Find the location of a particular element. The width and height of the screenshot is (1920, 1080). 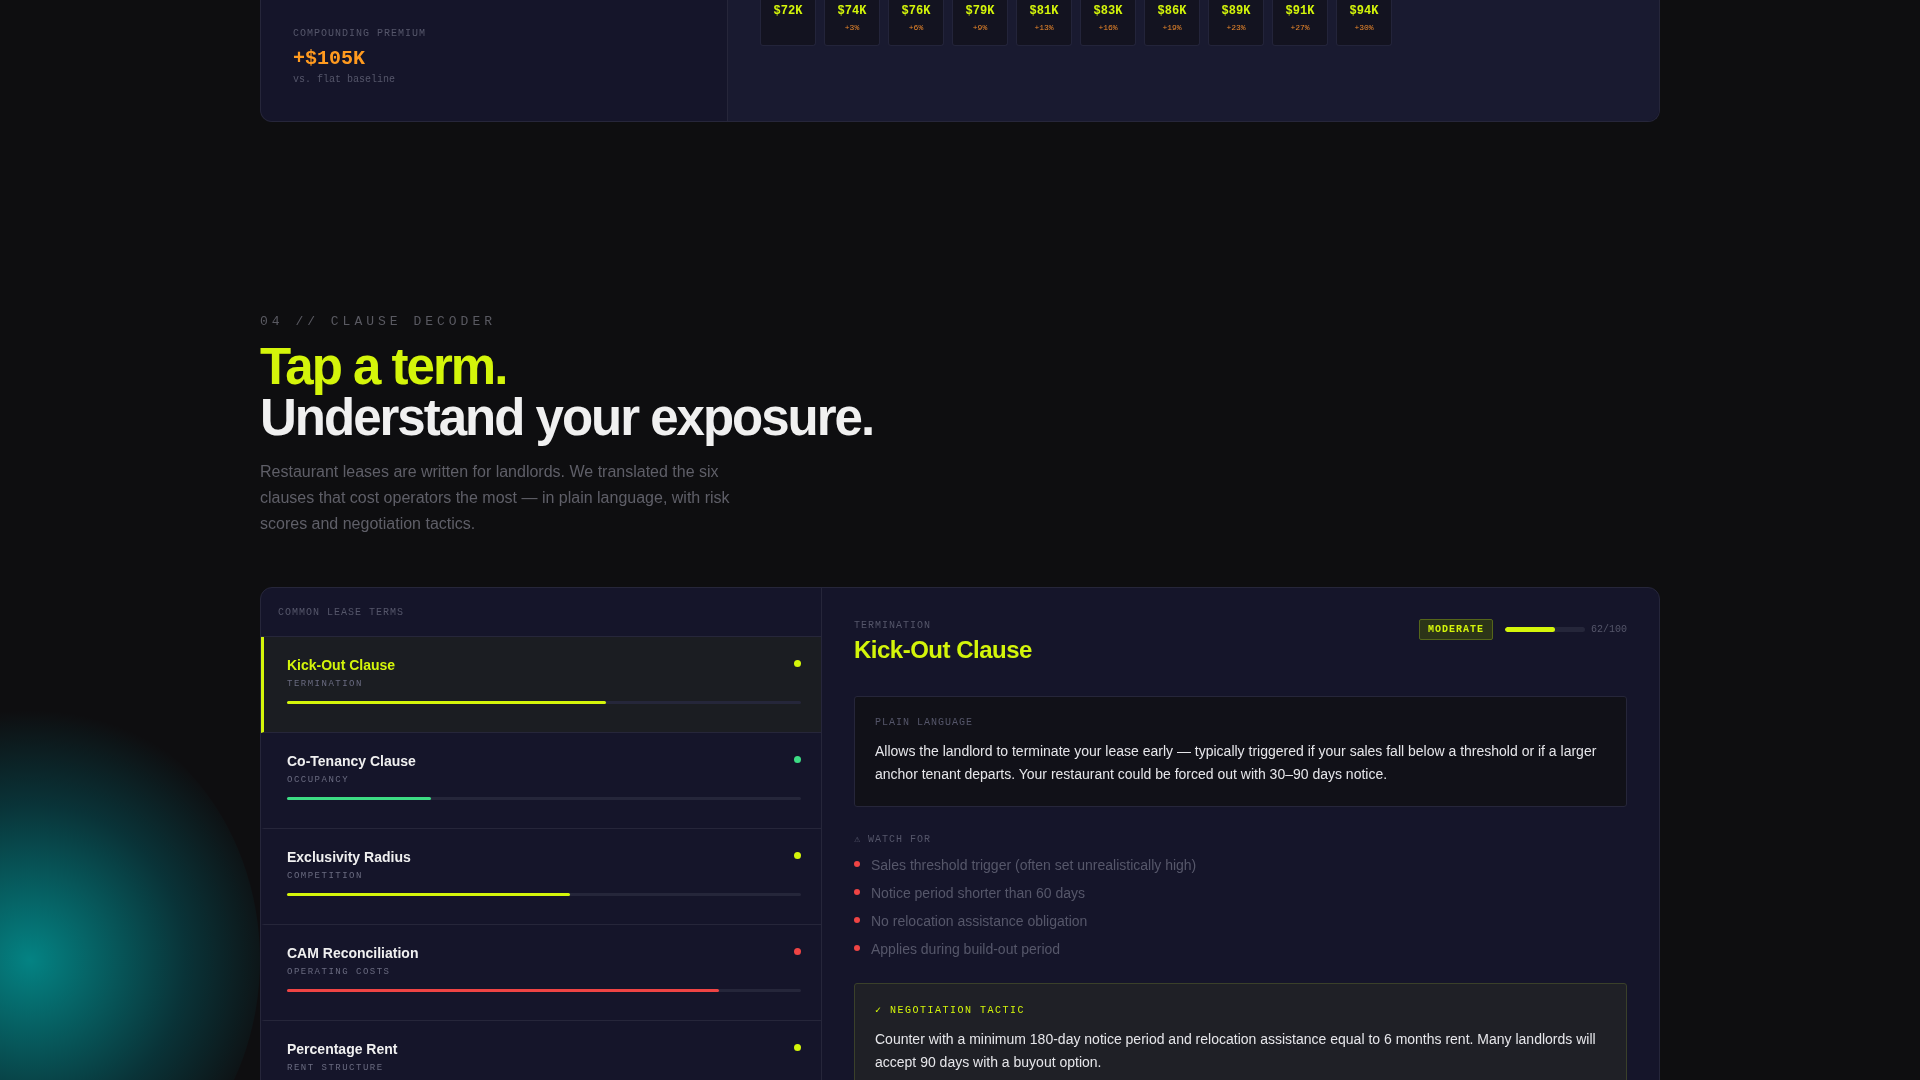

term-name: Percentage Rent is located at coordinates (342, 1049).